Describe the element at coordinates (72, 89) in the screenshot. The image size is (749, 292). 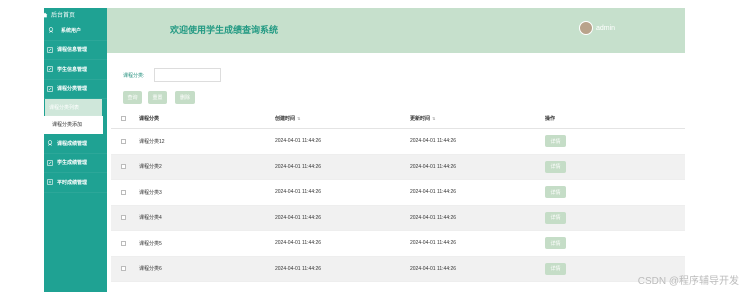
I see `sidebar-item-label: 课程分类管理` at that location.